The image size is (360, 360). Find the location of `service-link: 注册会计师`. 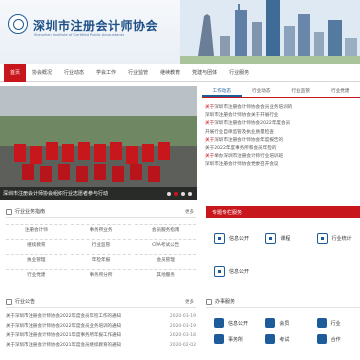

service-link: 注册会计师 is located at coordinates (36, 229).